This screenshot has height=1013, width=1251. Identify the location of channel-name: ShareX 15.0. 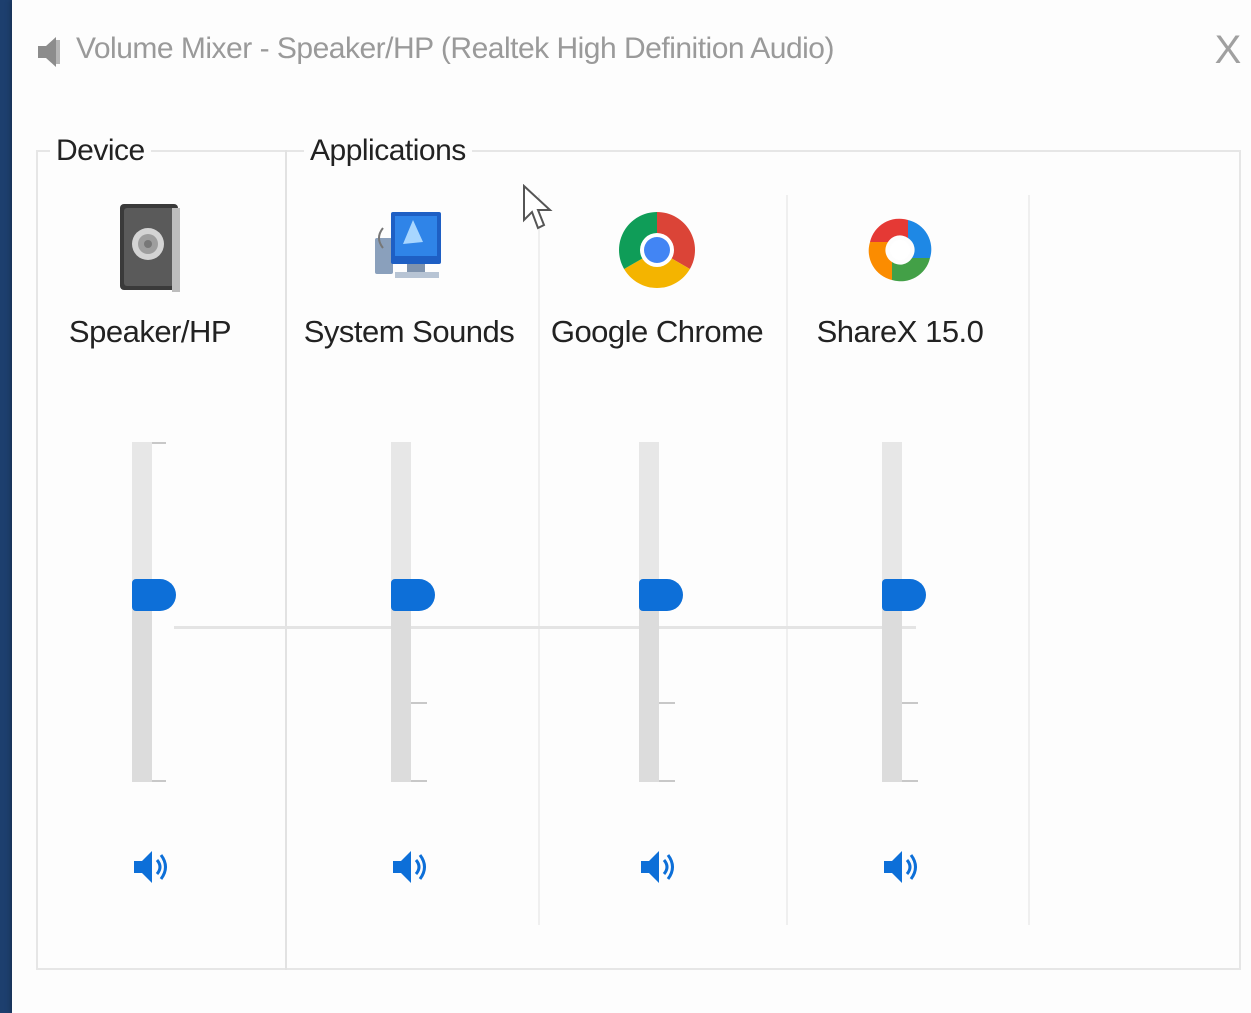
(900, 331).